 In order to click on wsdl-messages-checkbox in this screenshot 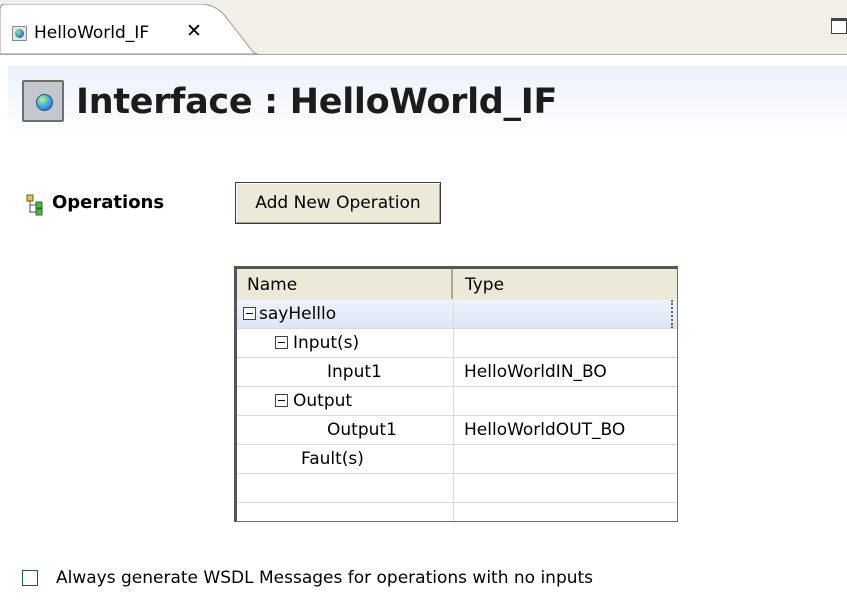, I will do `click(30, 578)`.